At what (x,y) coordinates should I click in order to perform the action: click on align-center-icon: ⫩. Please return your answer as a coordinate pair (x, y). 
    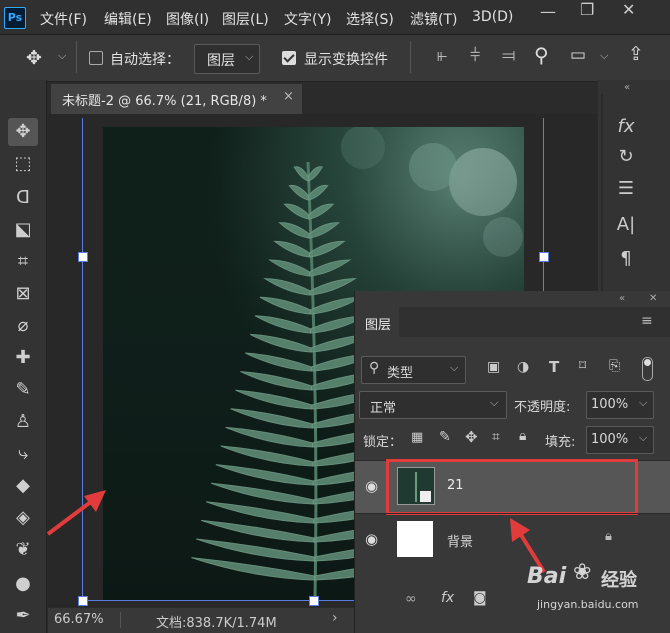
    Looking at the image, I should click on (475, 55).